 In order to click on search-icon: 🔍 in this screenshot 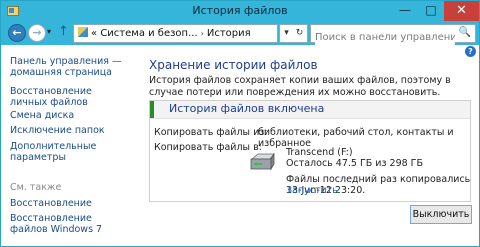, I will do `click(465, 32)`.